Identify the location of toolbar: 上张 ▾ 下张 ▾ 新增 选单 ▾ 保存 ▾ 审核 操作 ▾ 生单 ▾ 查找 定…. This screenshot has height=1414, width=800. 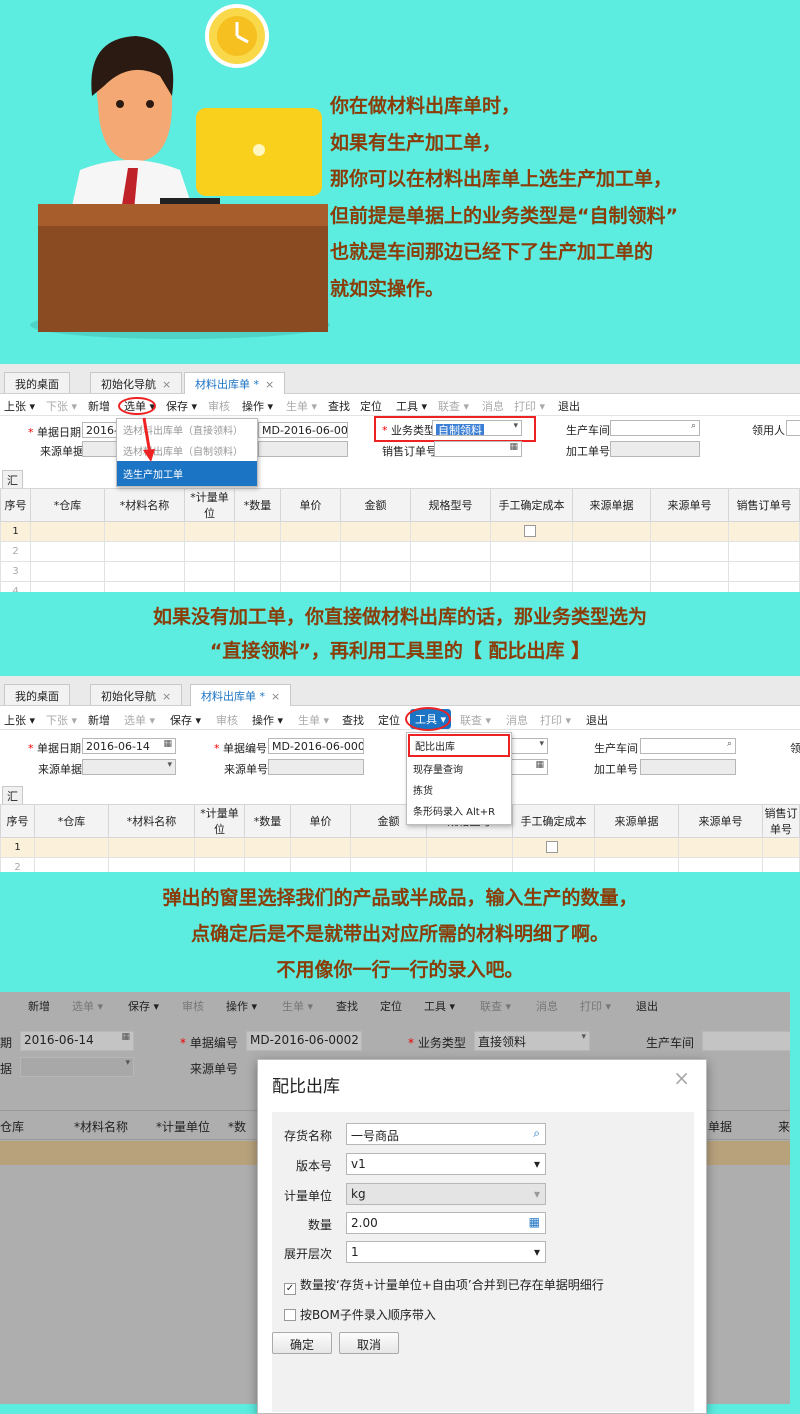
(400, 718).